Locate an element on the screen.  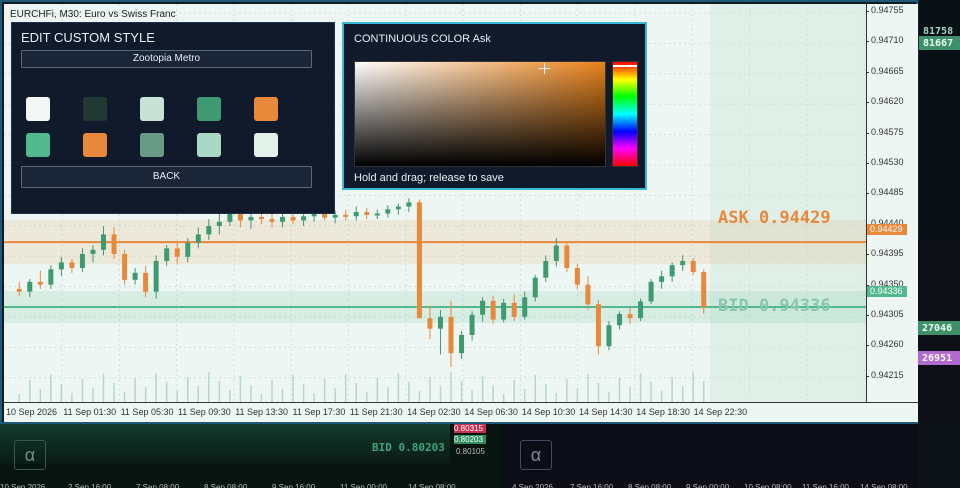
time-tick-label: 11 Sep 05:30 is located at coordinates (147, 412).